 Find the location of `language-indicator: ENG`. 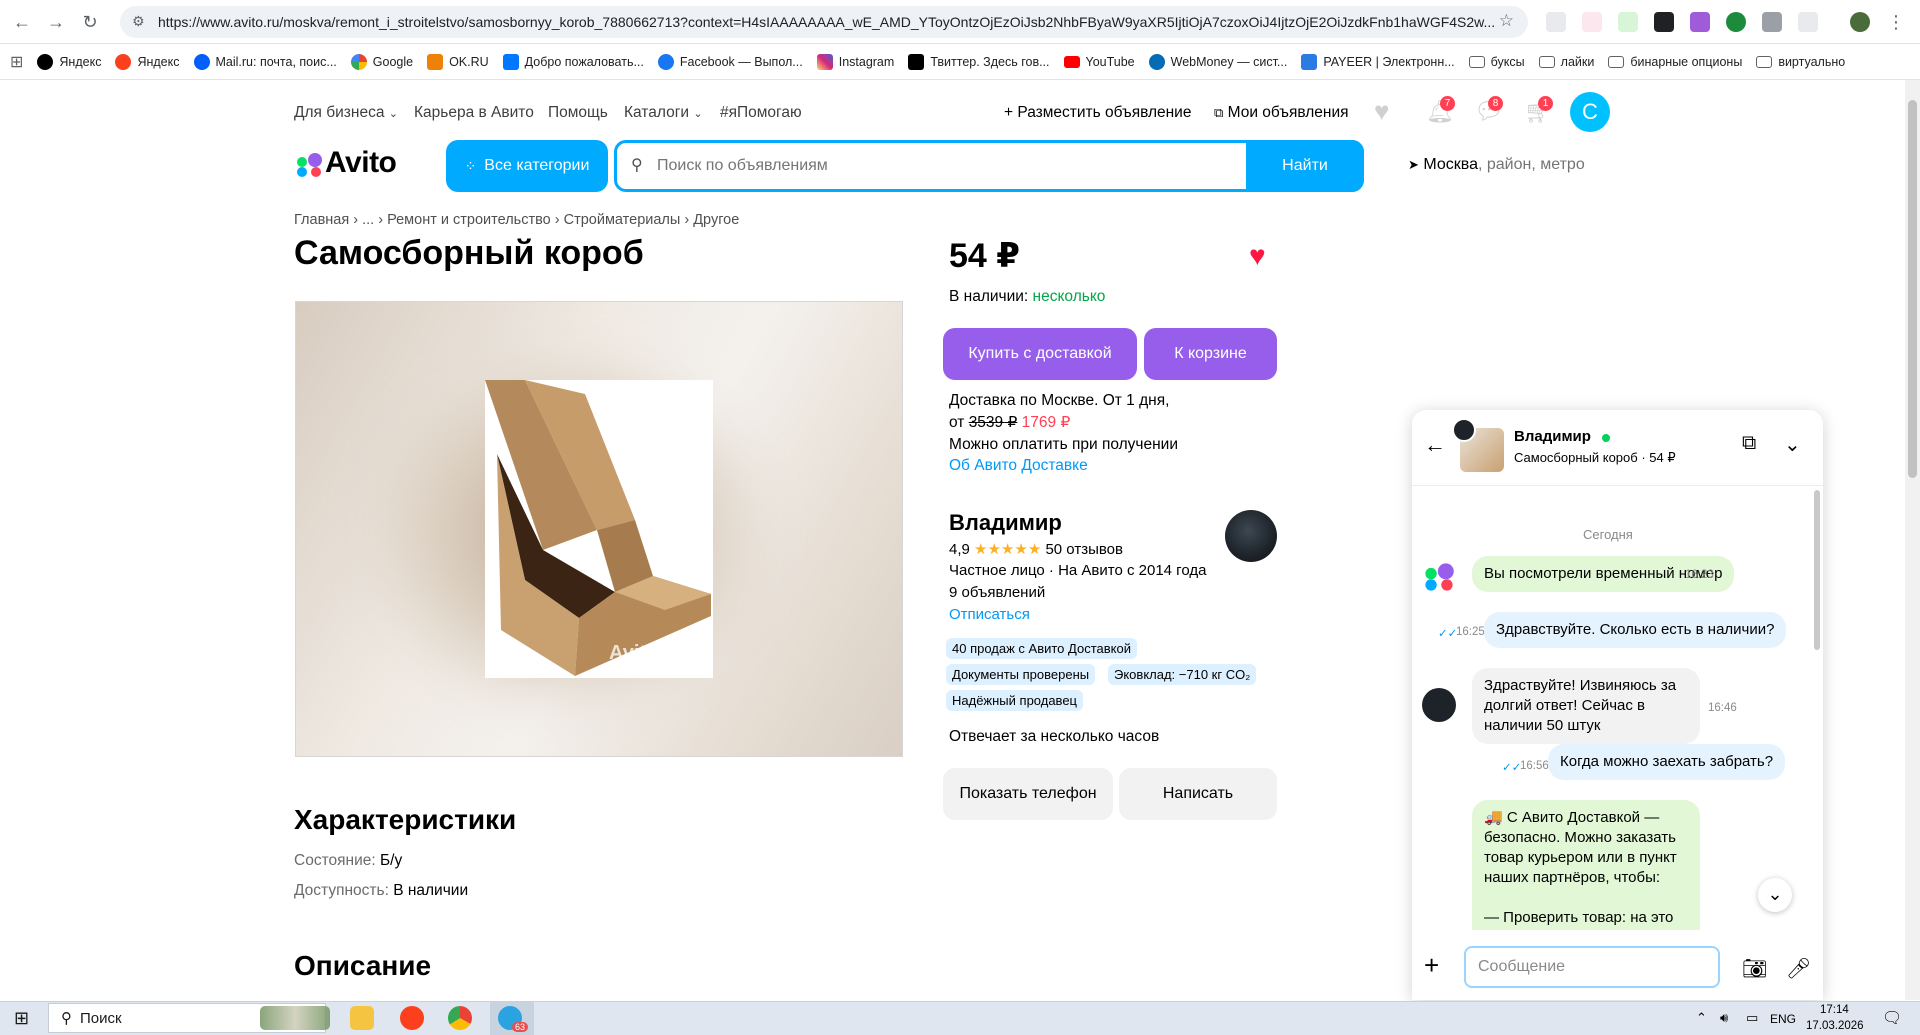

language-indicator: ENG is located at coordinates (1783, 1019).